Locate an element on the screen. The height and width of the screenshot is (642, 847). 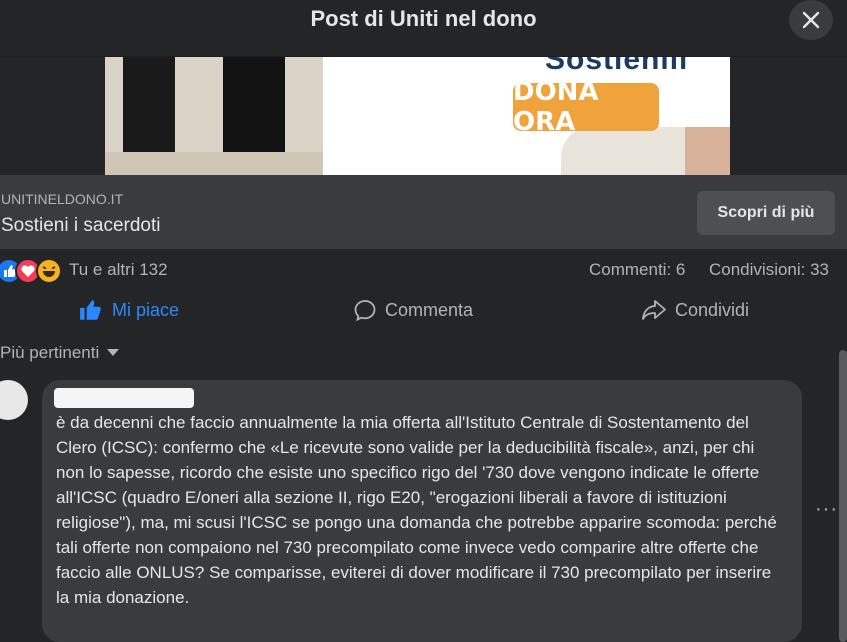
comment-sort-dropdown: Più pertinenti is located at coordinates (60, 353).